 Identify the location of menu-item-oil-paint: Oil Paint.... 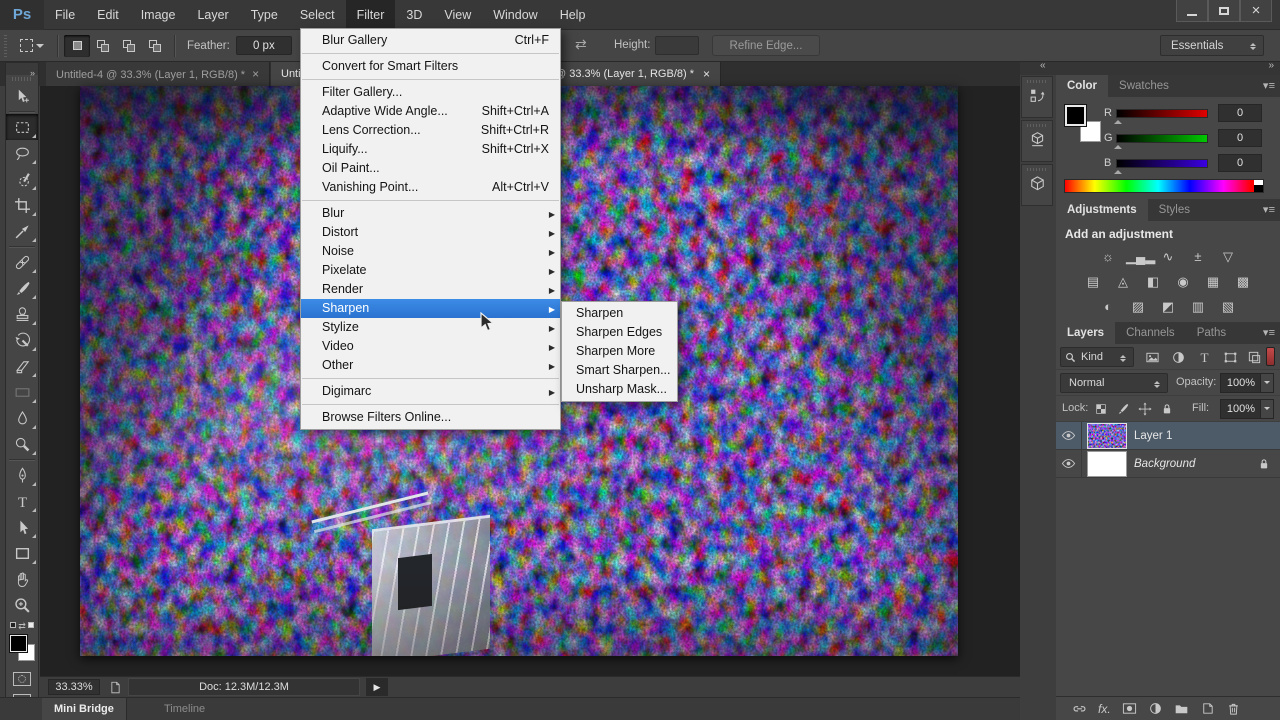
(430, 168).